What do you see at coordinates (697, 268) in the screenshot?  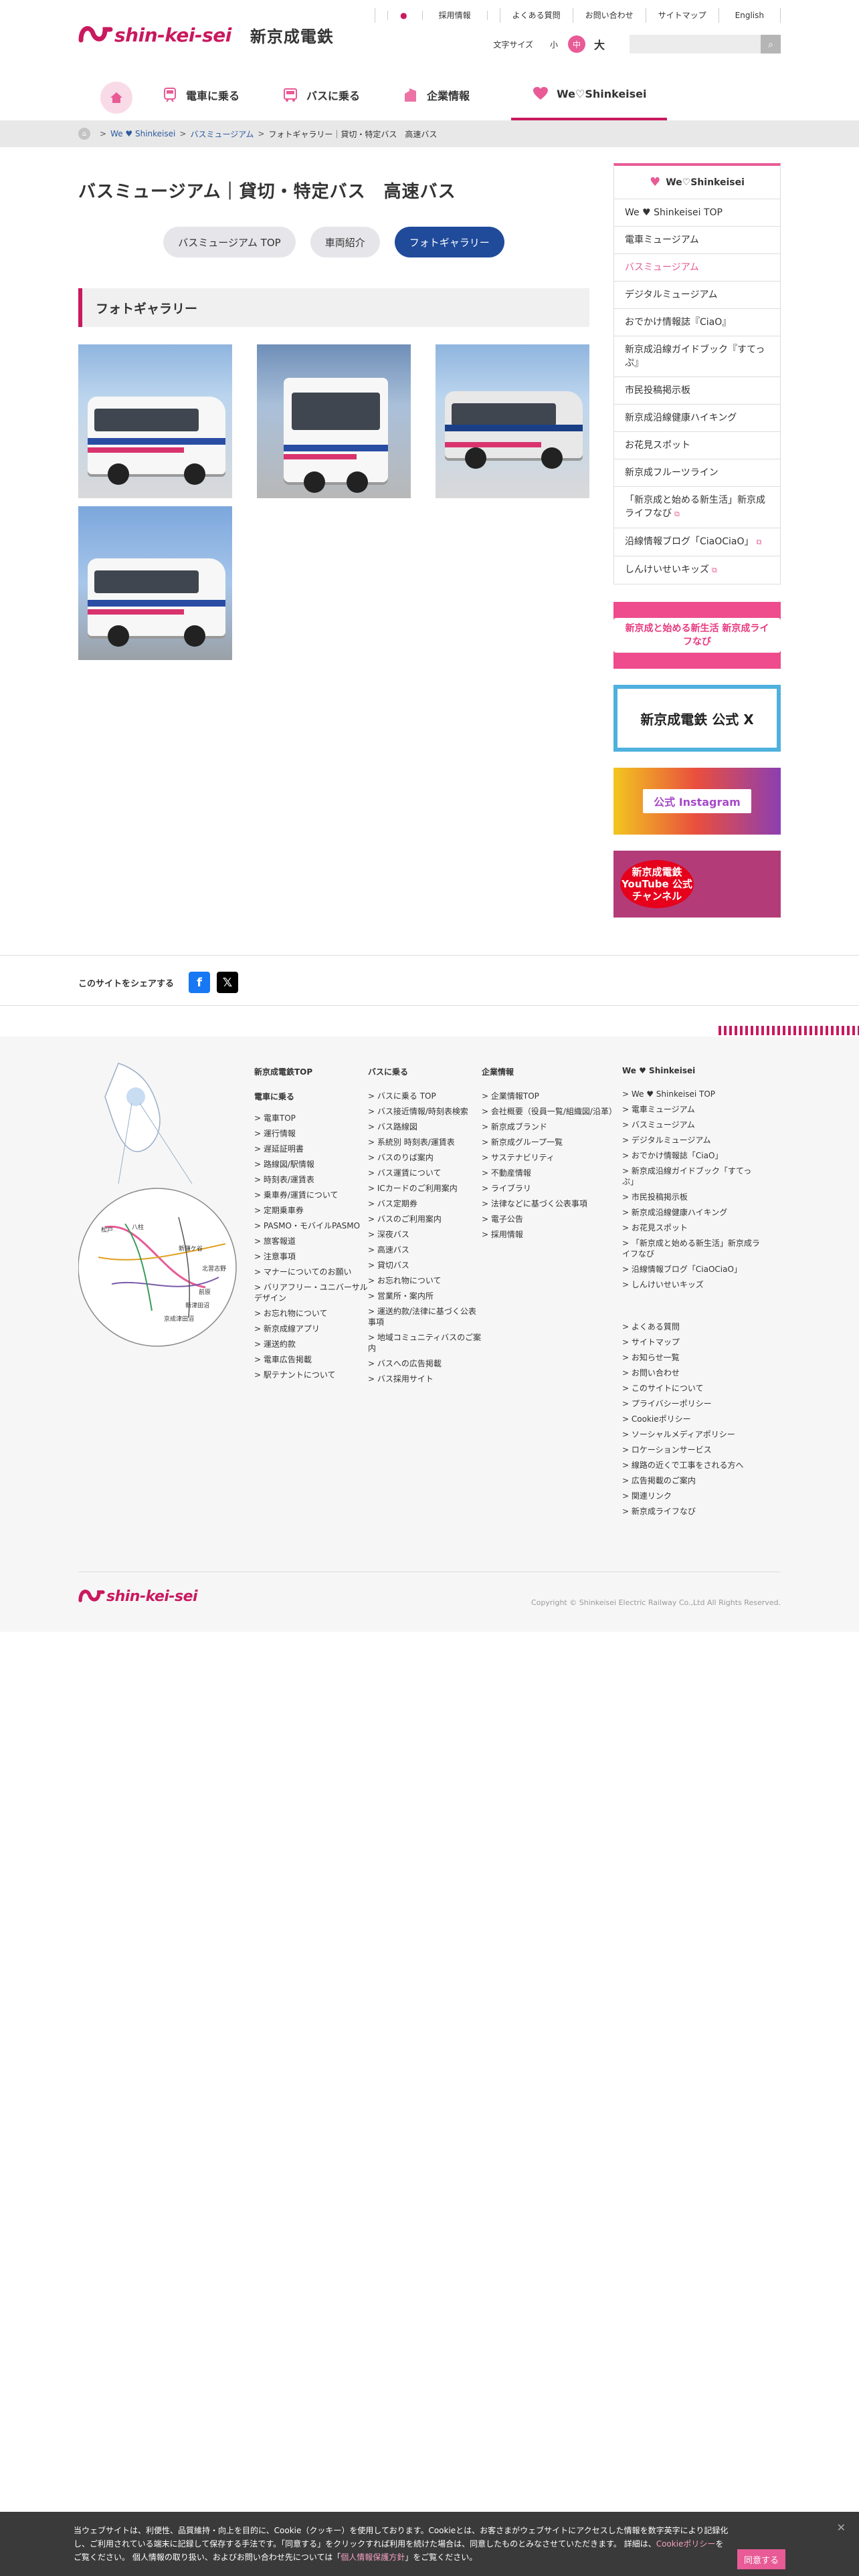 I see `sidebar-item-bus-museum: バスミュージアム` at bounding box center [697, 268].